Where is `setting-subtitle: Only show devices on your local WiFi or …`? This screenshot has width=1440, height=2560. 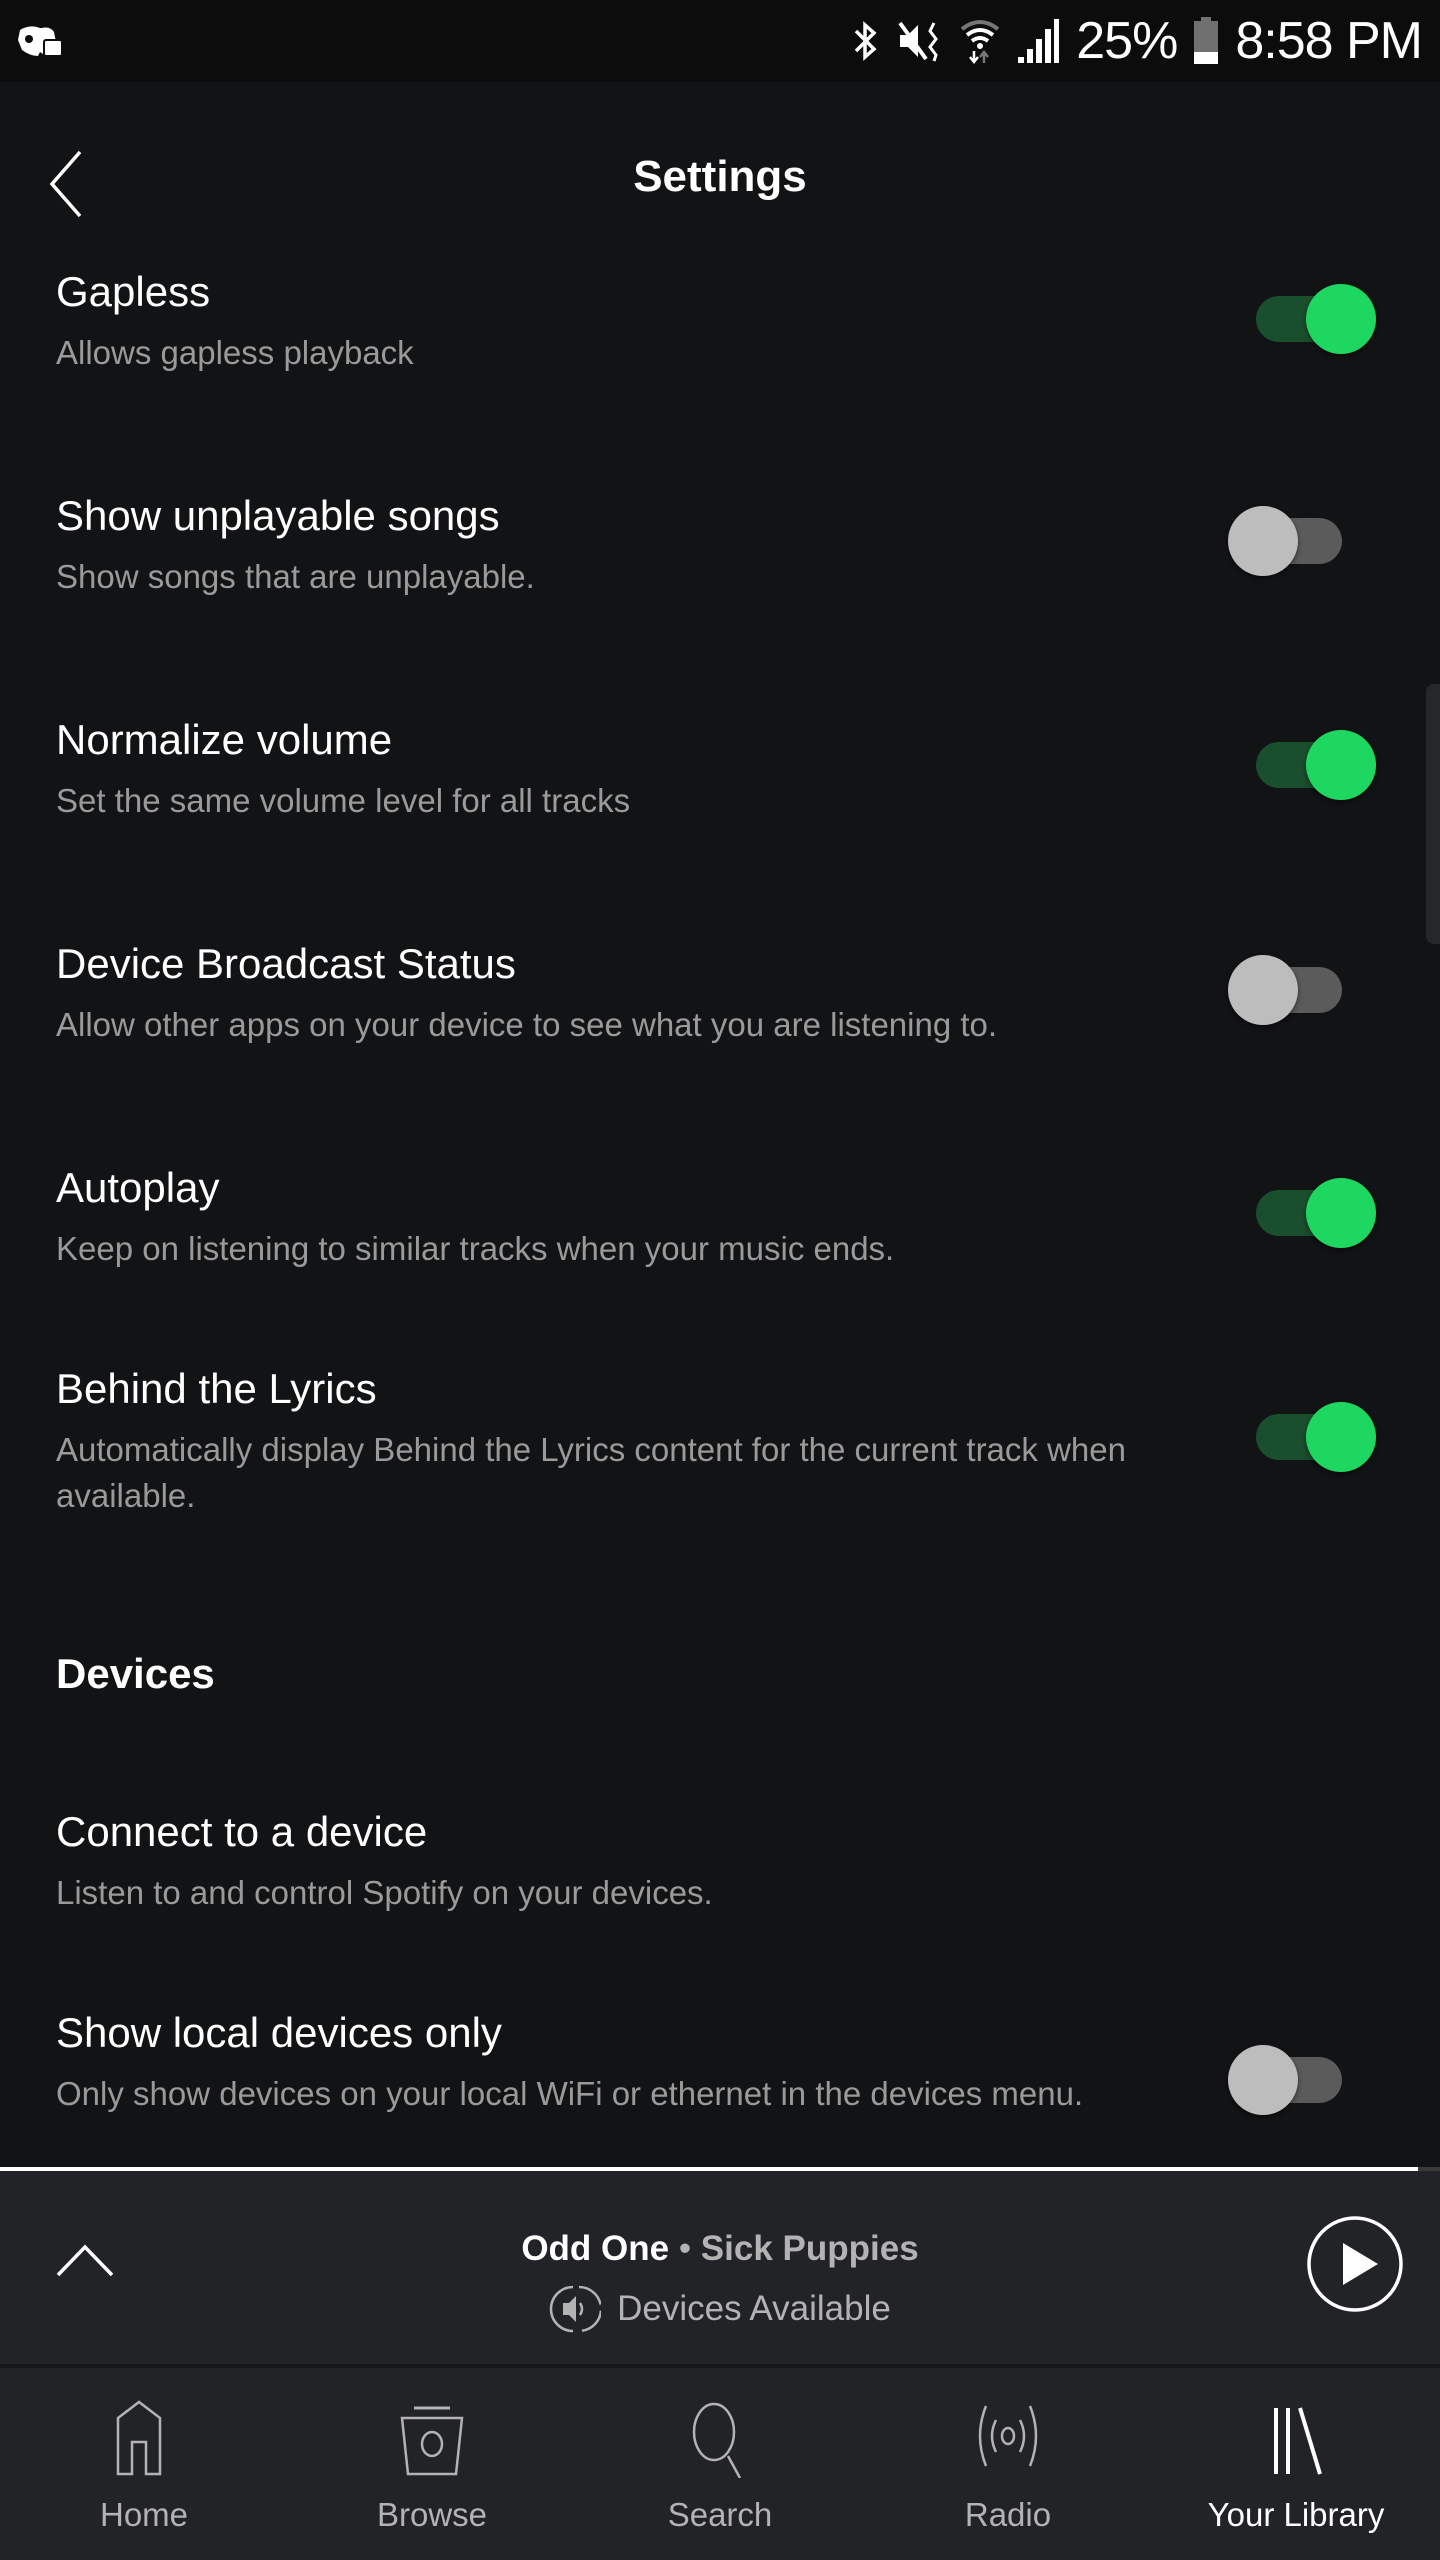 setting-subtitle: Only show devices on your local WiFi or … is located at coordinates (570, 2093).